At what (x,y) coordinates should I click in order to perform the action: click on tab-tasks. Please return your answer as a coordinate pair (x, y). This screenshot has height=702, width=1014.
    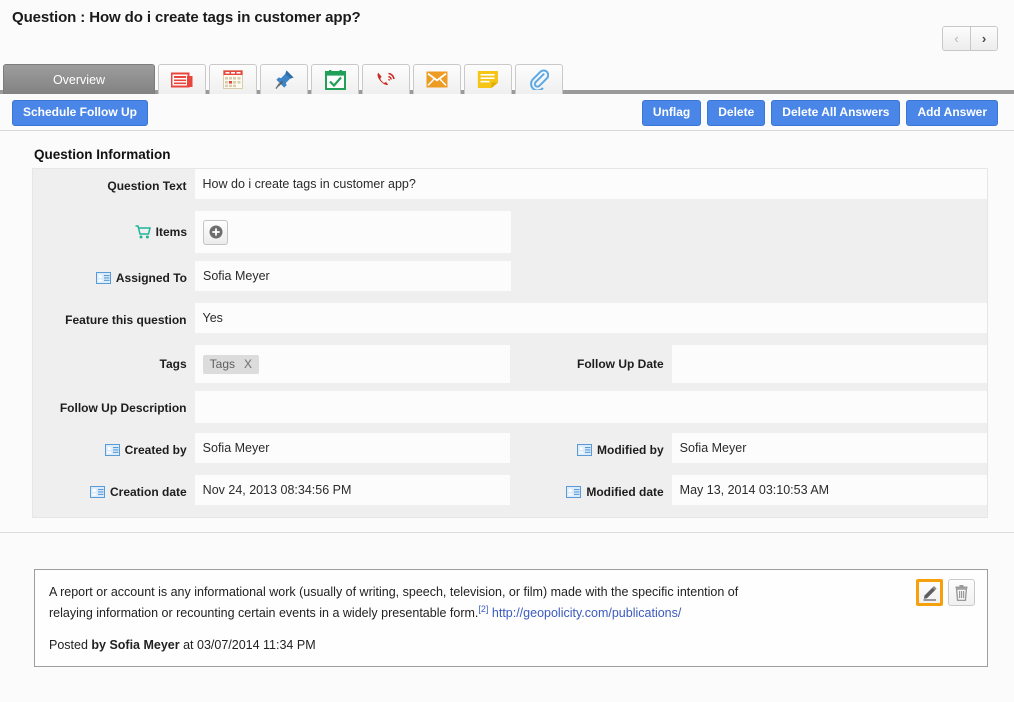
    Looking at the image, I should click on (335, 79).